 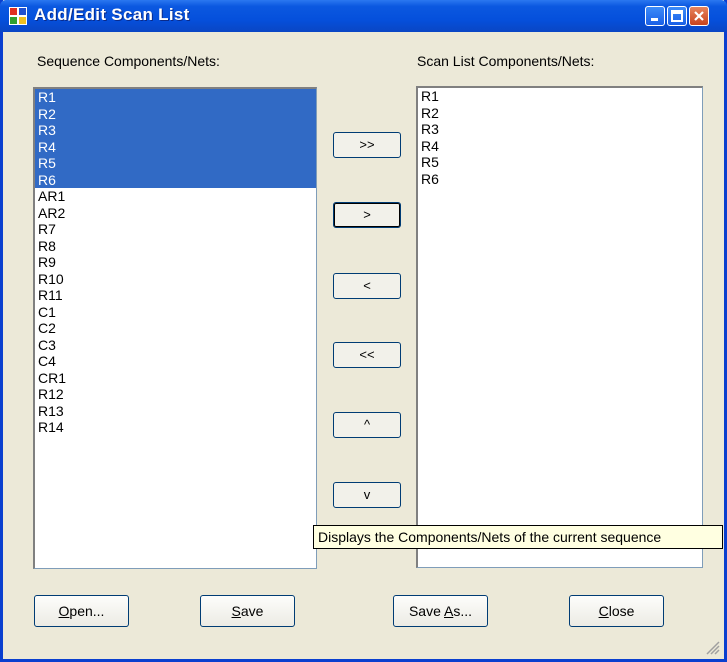 I want to click on app-icon, so click(x=18, y=16).